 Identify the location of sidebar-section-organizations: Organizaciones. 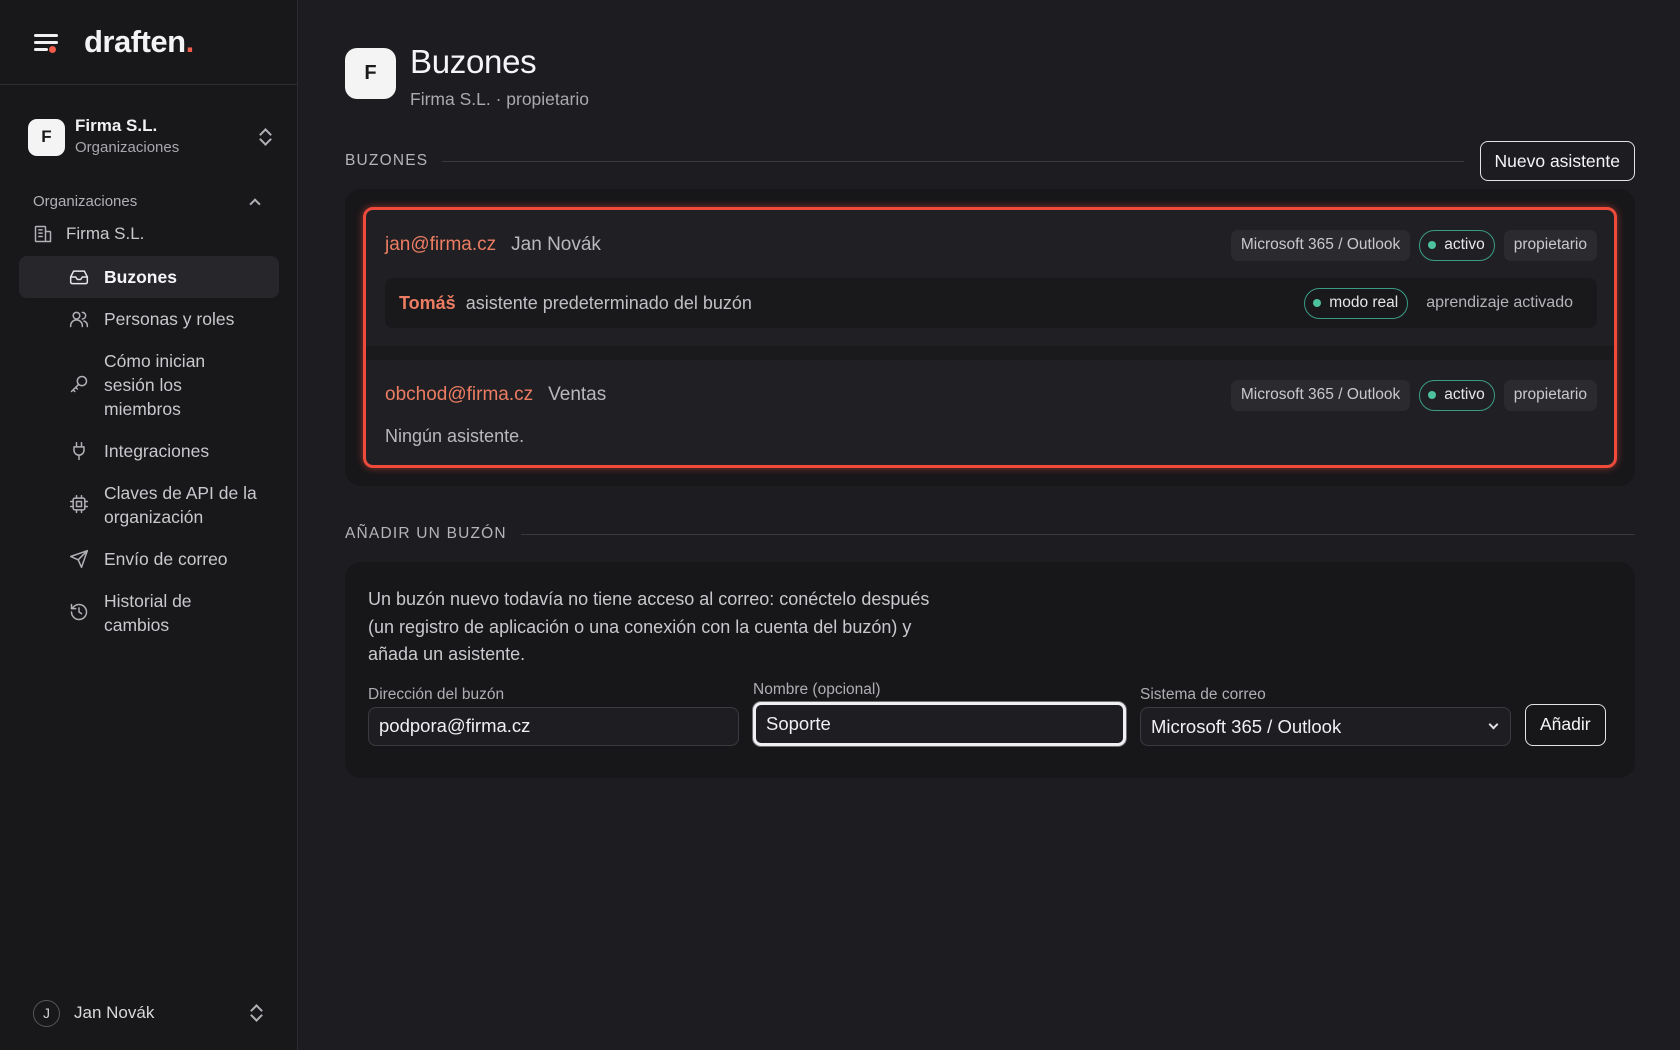
(148, 201).